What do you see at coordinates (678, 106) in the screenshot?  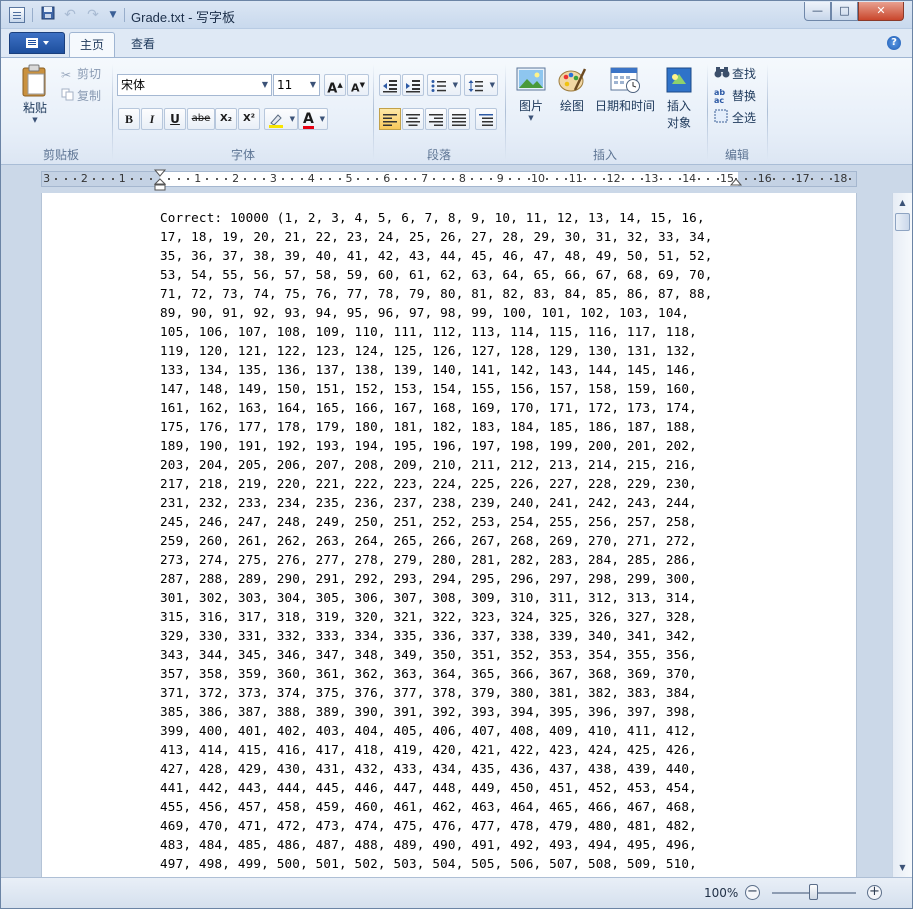 I see `insert-object-label-1: 插入` at bounding box center [678, 106].